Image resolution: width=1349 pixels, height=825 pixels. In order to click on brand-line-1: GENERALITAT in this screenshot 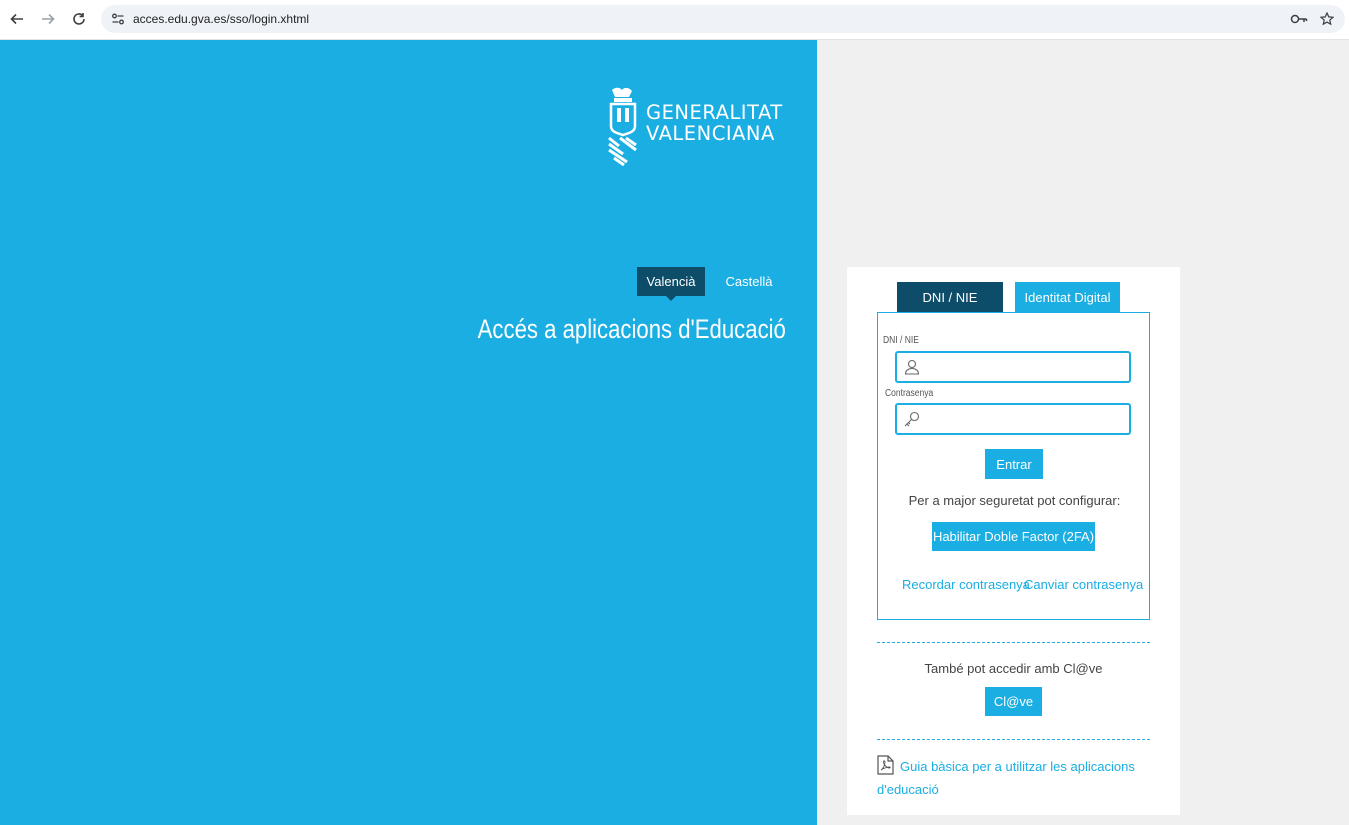, I will do `click(714, 112)`.